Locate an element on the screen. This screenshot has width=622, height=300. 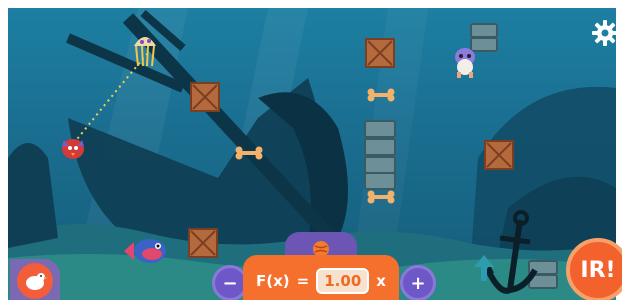
formula-bar: F(x) = 1.00 x is located at coordinates (321, 277).